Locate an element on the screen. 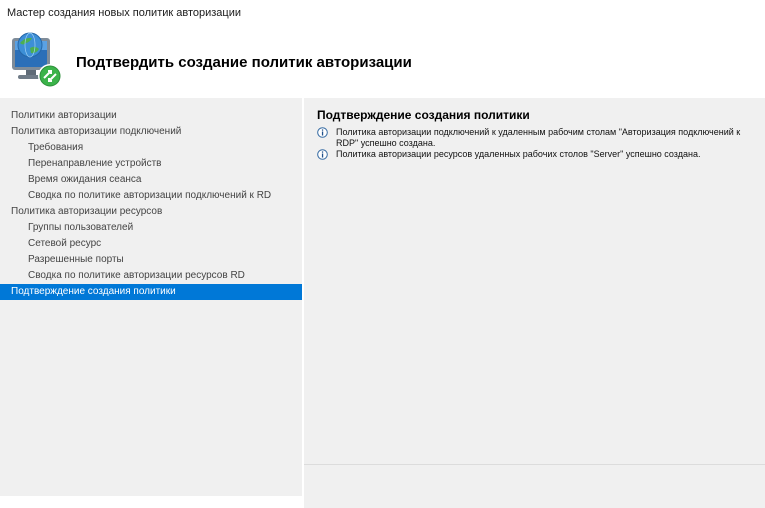  wizard-header: Подтвердить создание политик авторизации is located at coordinates (382, 61).